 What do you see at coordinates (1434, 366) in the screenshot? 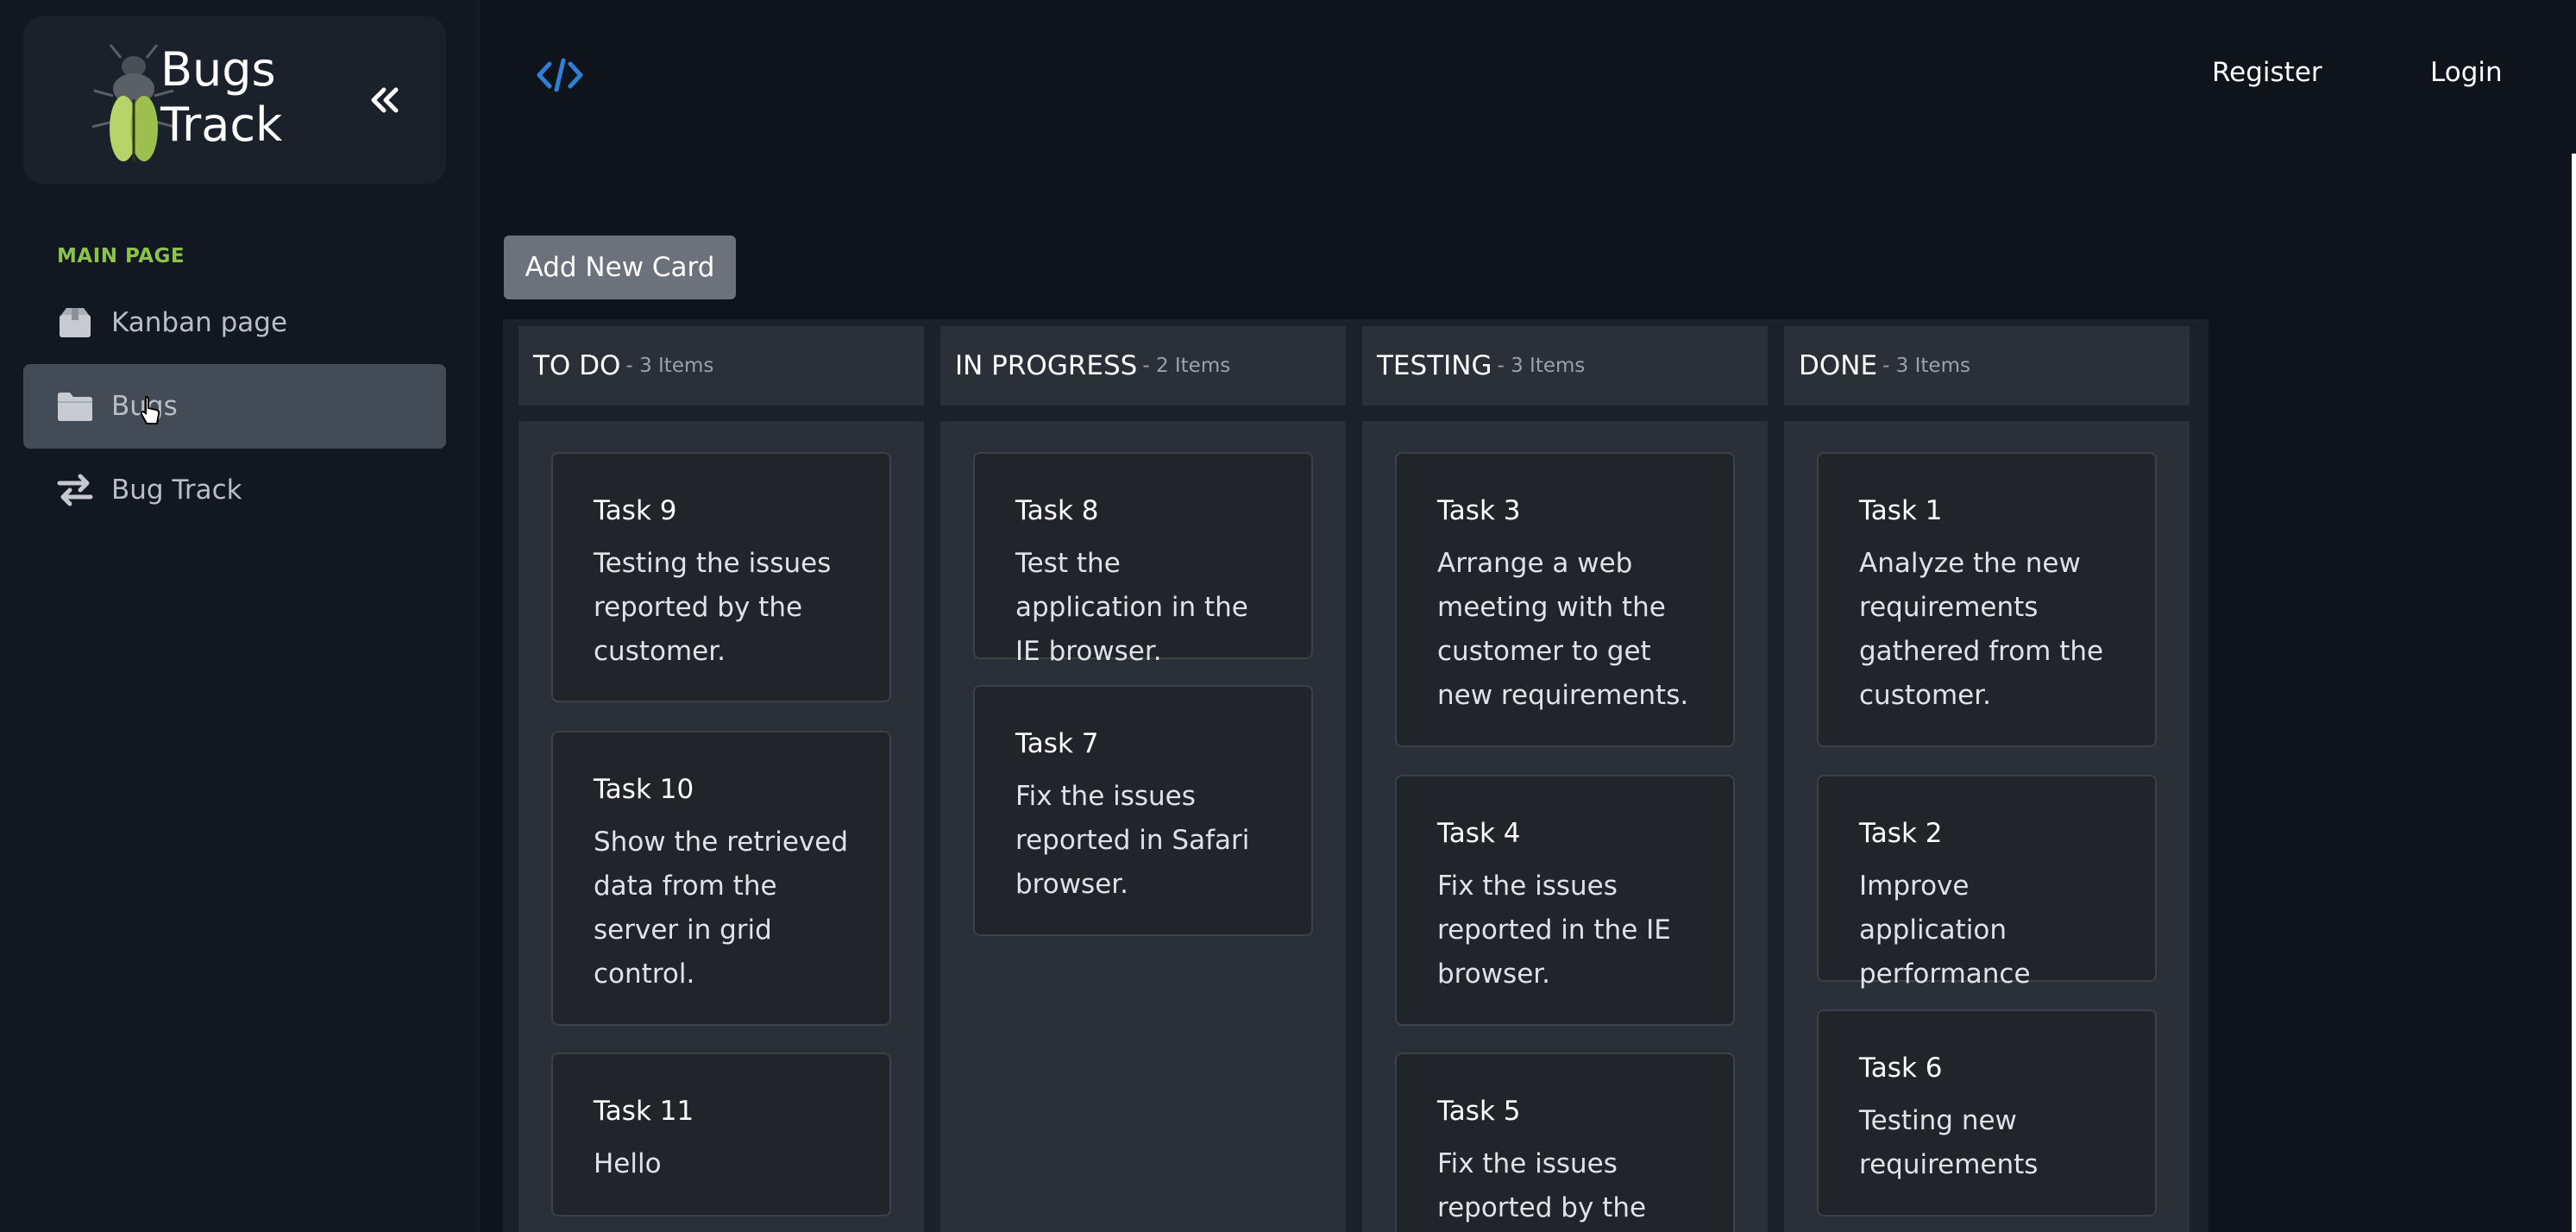
I see `column-title: TESTING` at bounding box center [1434, 366].